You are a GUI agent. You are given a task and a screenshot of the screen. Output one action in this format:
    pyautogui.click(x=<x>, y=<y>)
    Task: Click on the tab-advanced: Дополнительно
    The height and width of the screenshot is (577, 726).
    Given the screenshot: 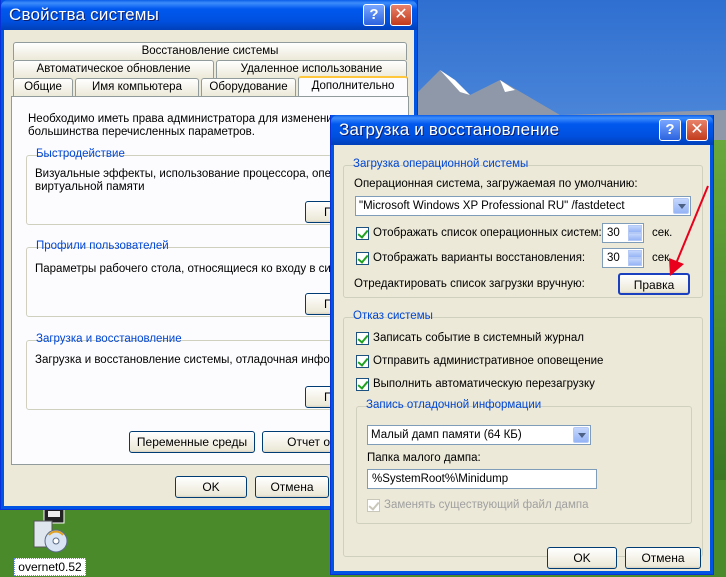 What is the action you would take?
    pyautogui.click(x=353, y=86)
    